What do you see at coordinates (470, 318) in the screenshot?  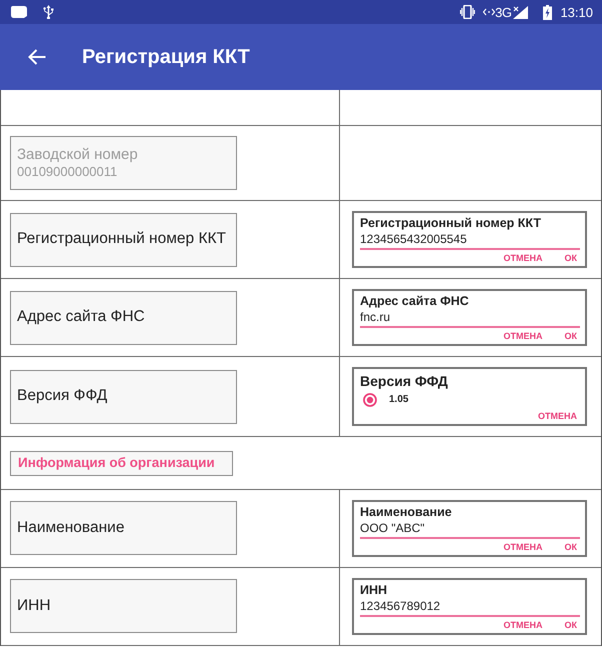 I see `text-field: fnc.ru` at bounding box center [470, 318].